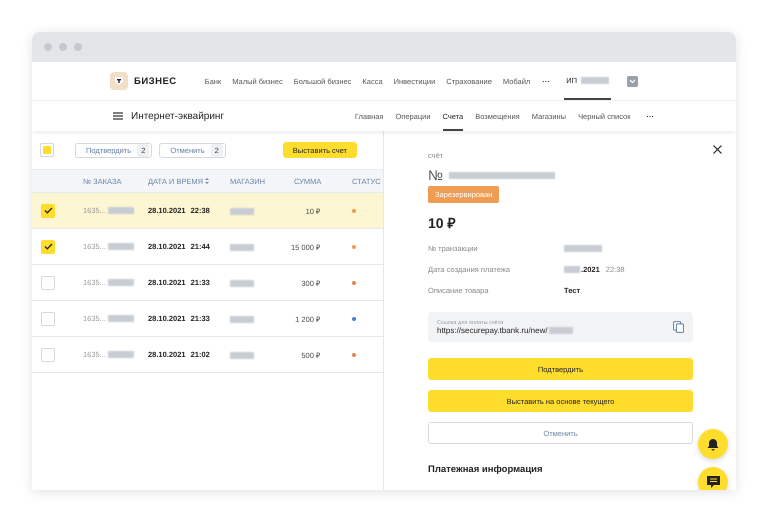 The width and height of the screenshot is (768, 524). Describe the element at coordinates (118, 116) in the screenshot. I see `menu-icon` at that location.